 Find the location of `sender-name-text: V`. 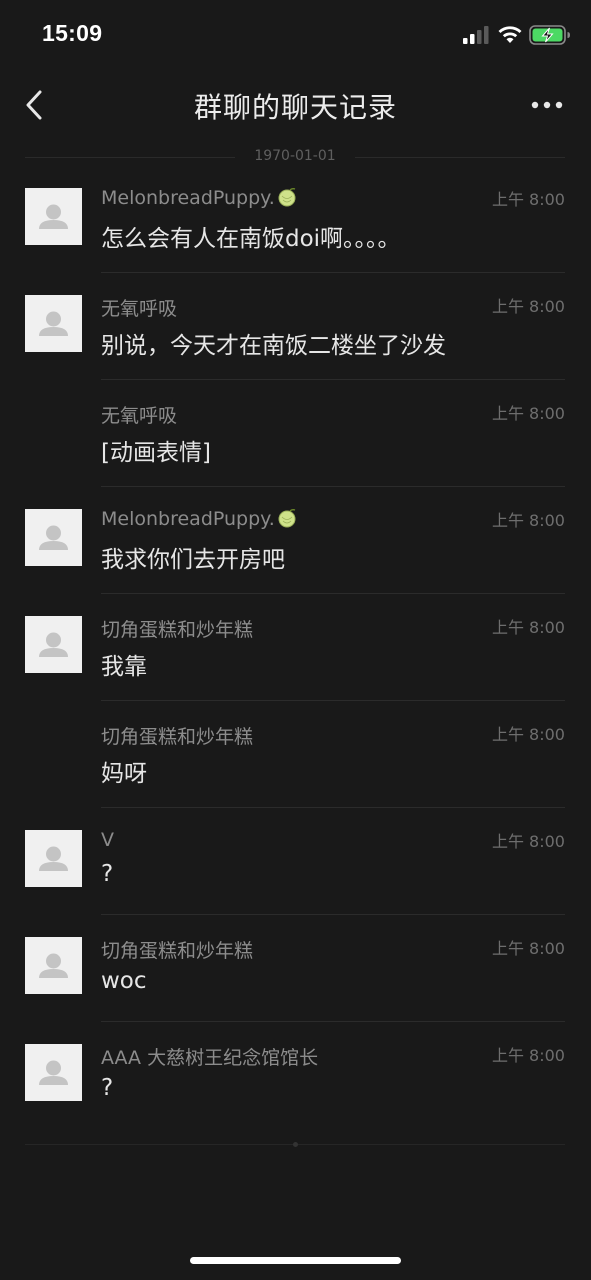

sender-name-text: V is located at coordinates (107, 840).